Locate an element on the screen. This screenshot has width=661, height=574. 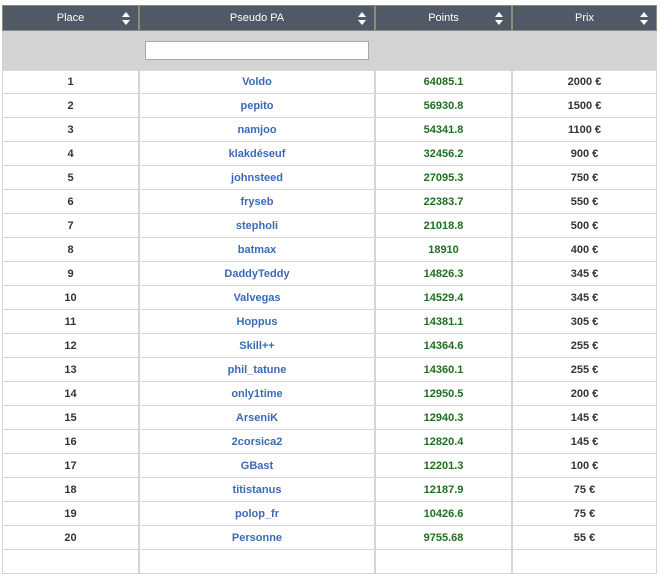
prix-cell: 2000 € is located at coordinates (584, 82).